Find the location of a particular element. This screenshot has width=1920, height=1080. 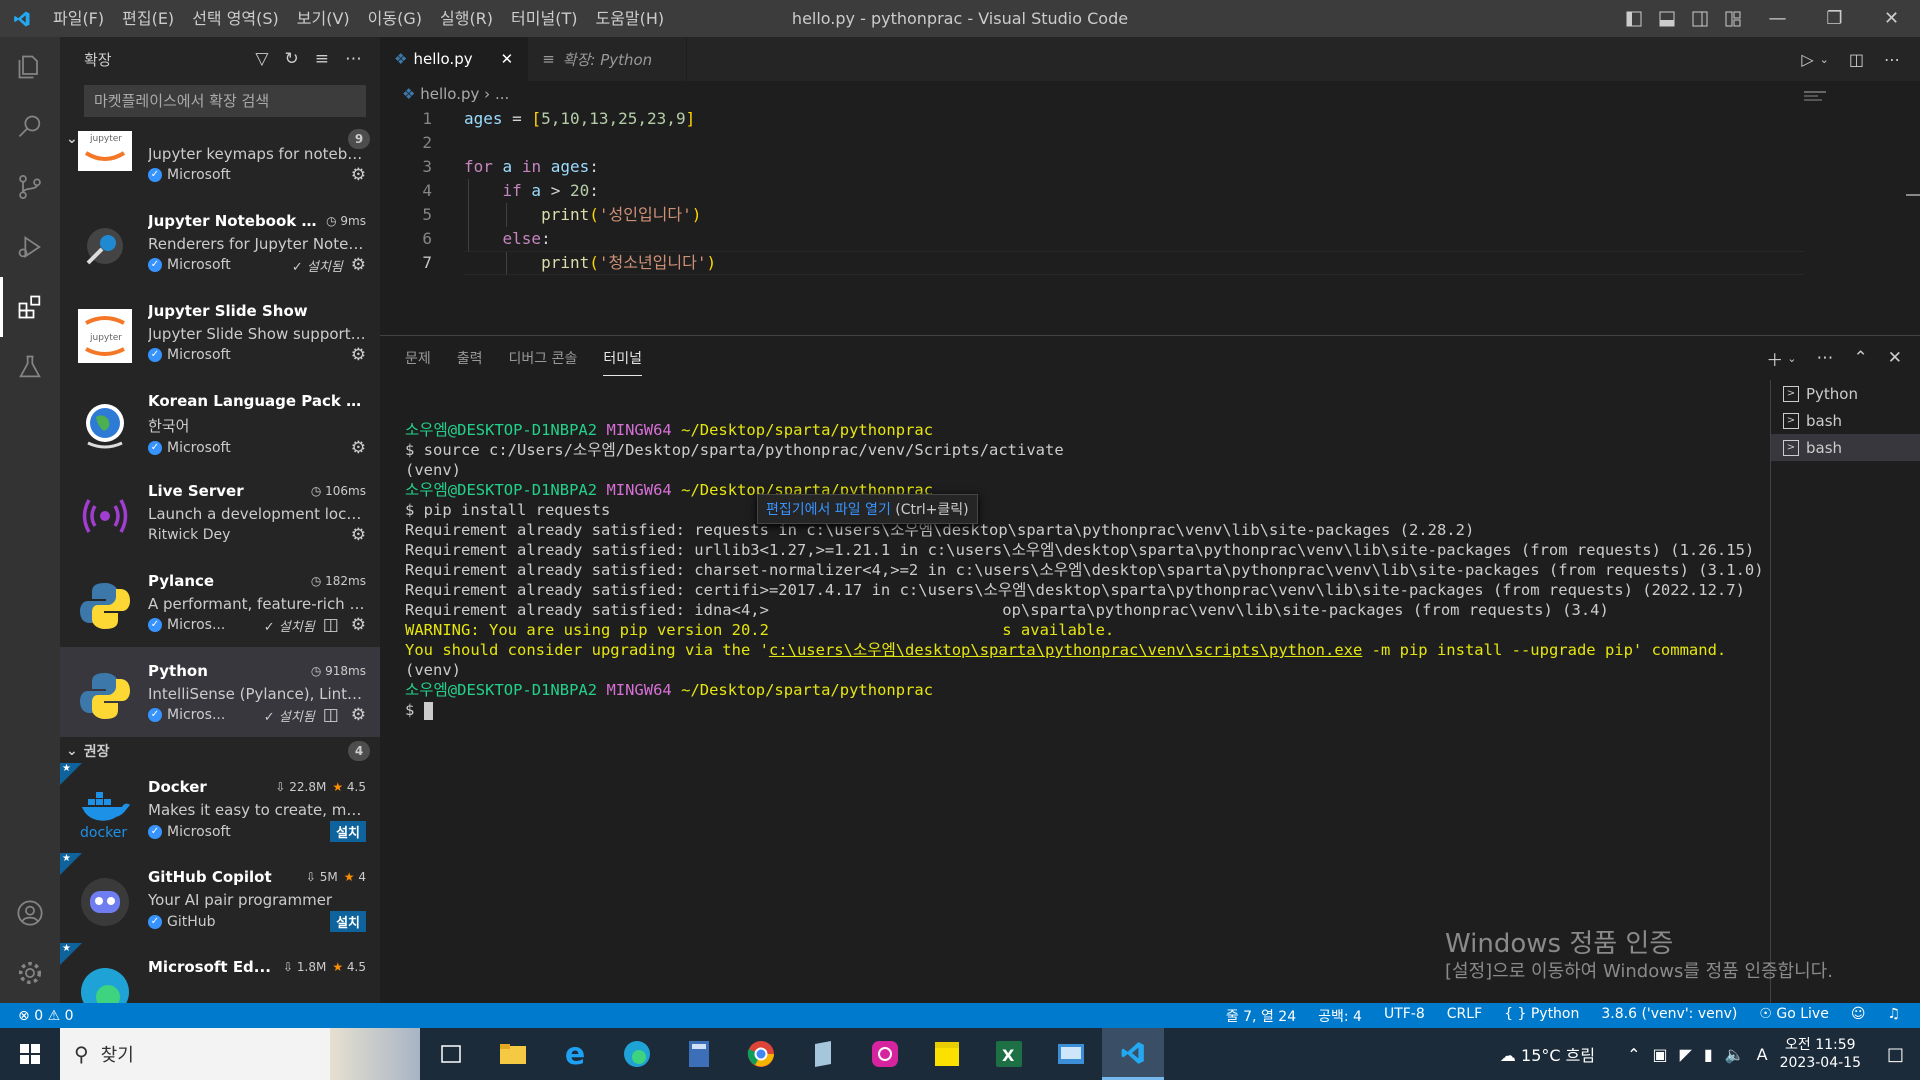

go-live-button: ☉ Go Live is located at coordinates (1793, 1016).